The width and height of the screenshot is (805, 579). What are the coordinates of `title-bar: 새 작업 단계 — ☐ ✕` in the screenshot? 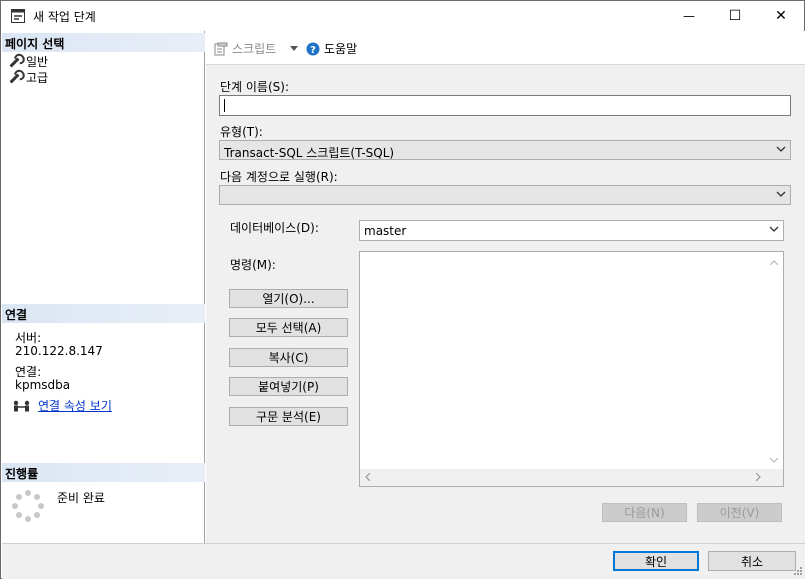 It's located at (402, 16).